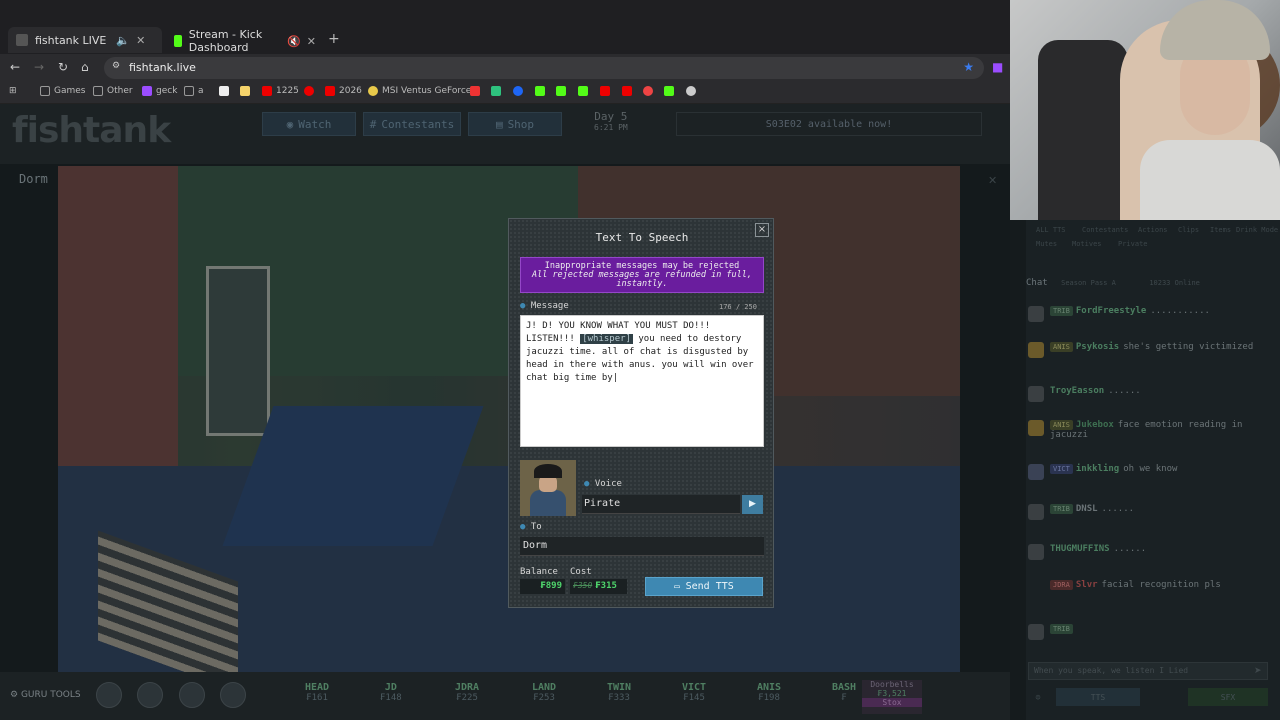 Image resolution: width=1280 pixels, height=720 pixels. Describe the element at coordinates (1088, 283) in the screenshot. I see `season-pass-label: Season Pass A` at that location.